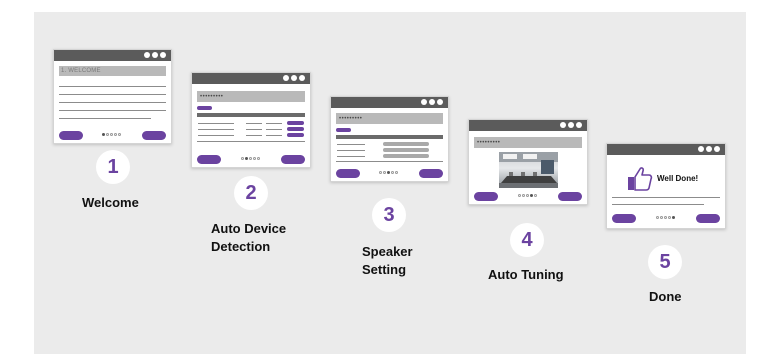  I want to click on step-1-window: 1. WELCOME, so click(112, 96).